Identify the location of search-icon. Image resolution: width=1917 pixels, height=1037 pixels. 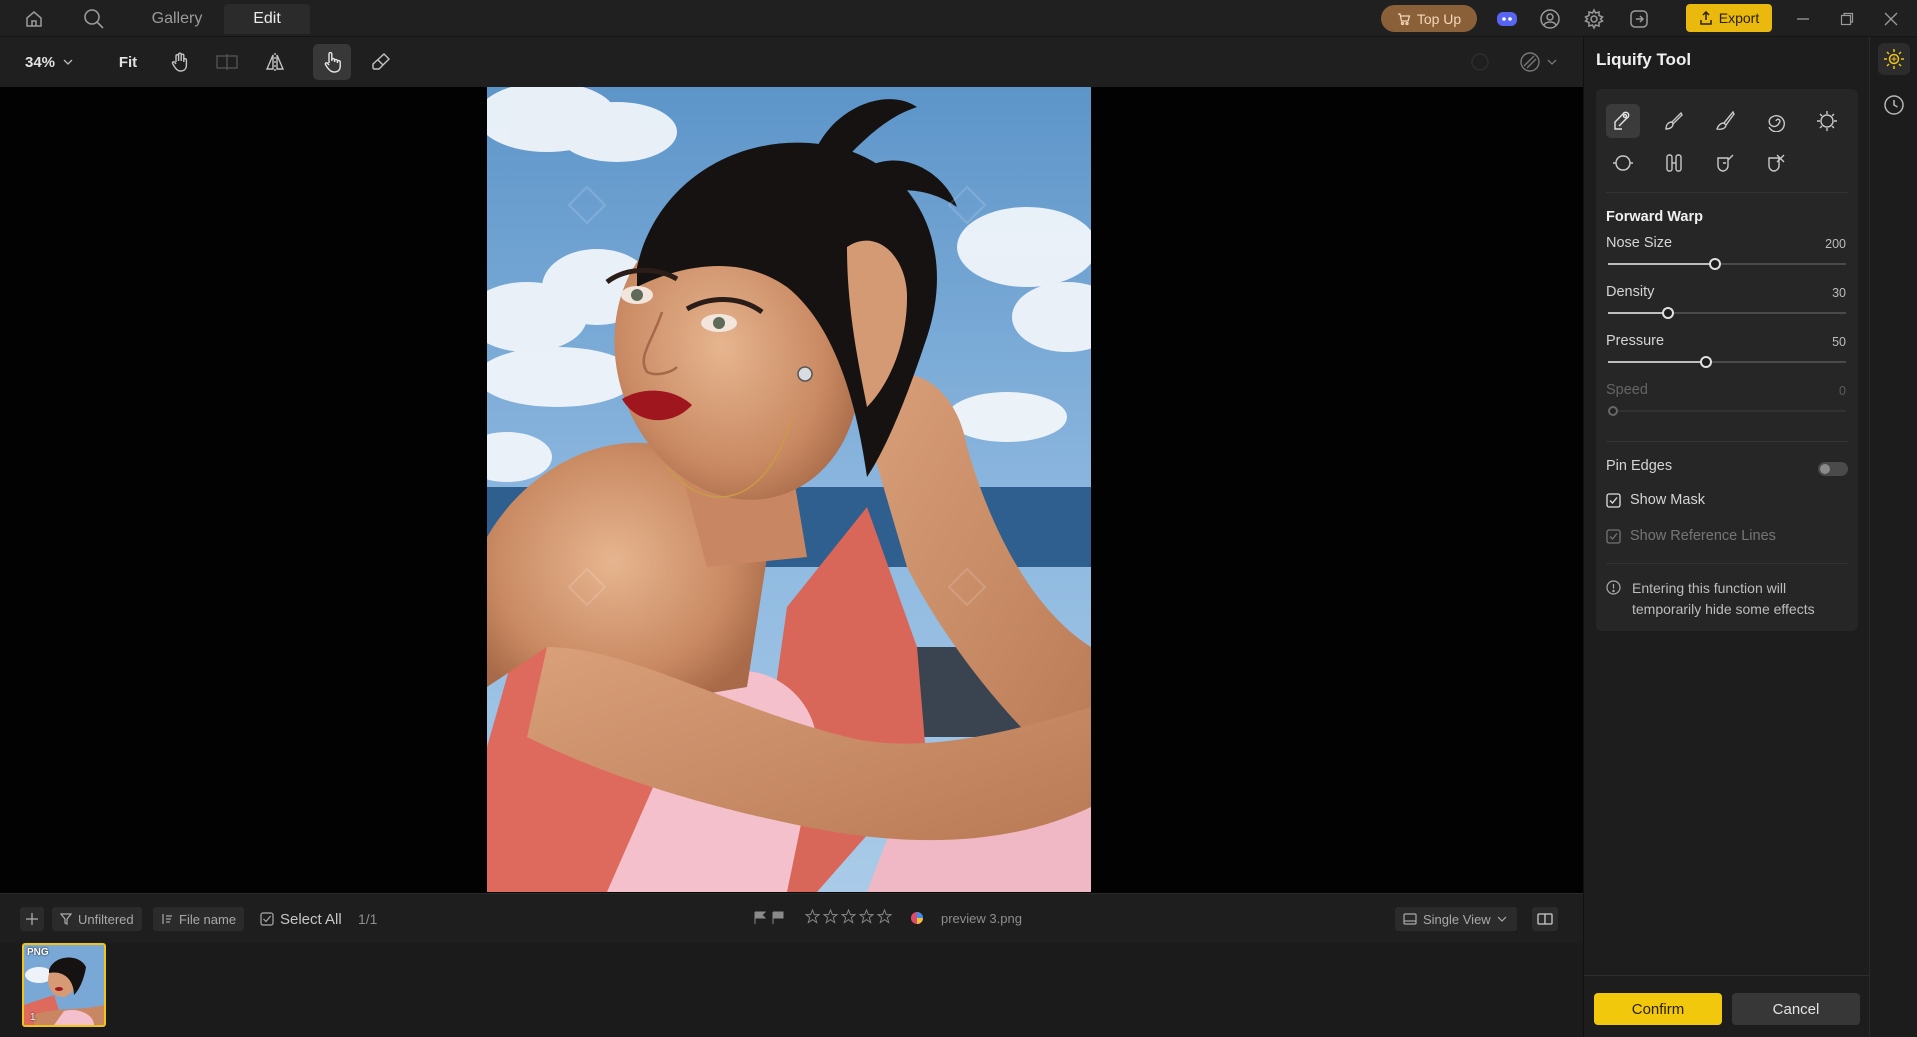
(94, 18).